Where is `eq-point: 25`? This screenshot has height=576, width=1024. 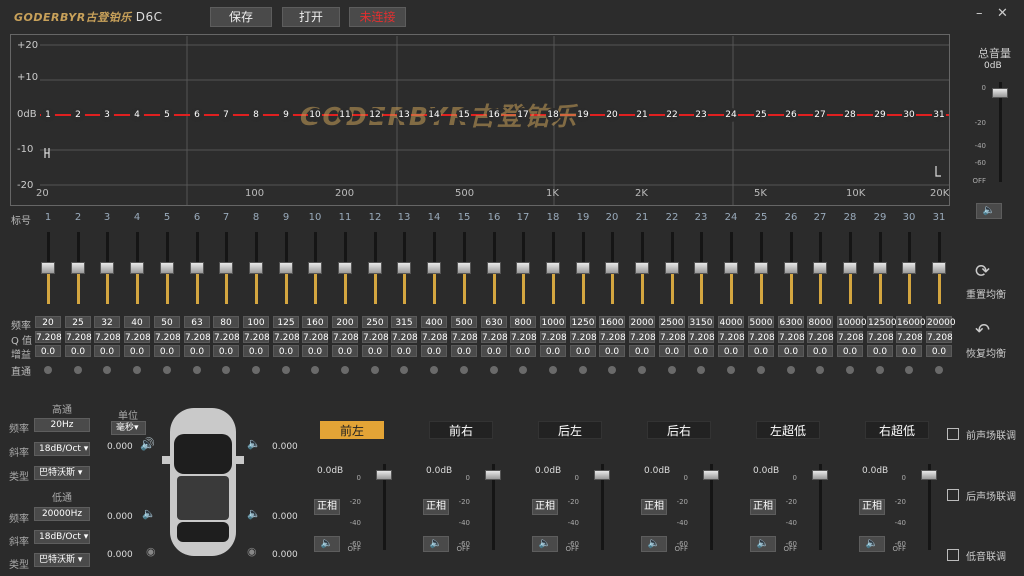
eq-point: 25 is located at coordinates (761, 115).